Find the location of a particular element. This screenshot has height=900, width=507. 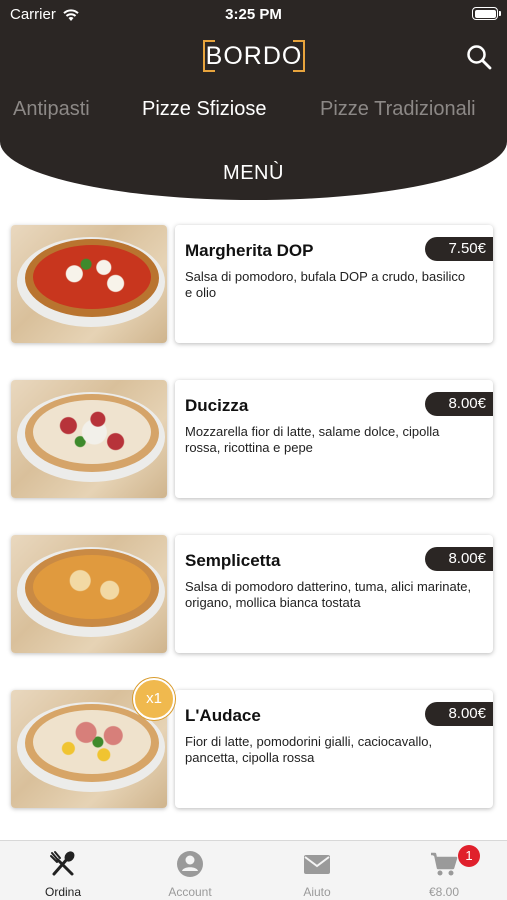

cart-count-badge: 1 is located at coordinates (469, 856).